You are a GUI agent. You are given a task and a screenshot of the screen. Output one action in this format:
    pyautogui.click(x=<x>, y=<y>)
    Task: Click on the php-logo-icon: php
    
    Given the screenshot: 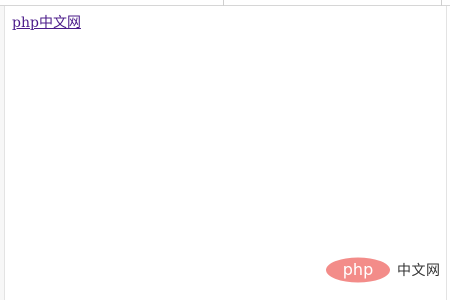 What is the action you would take?
    pyautogui.click(x=358, y=270)
    